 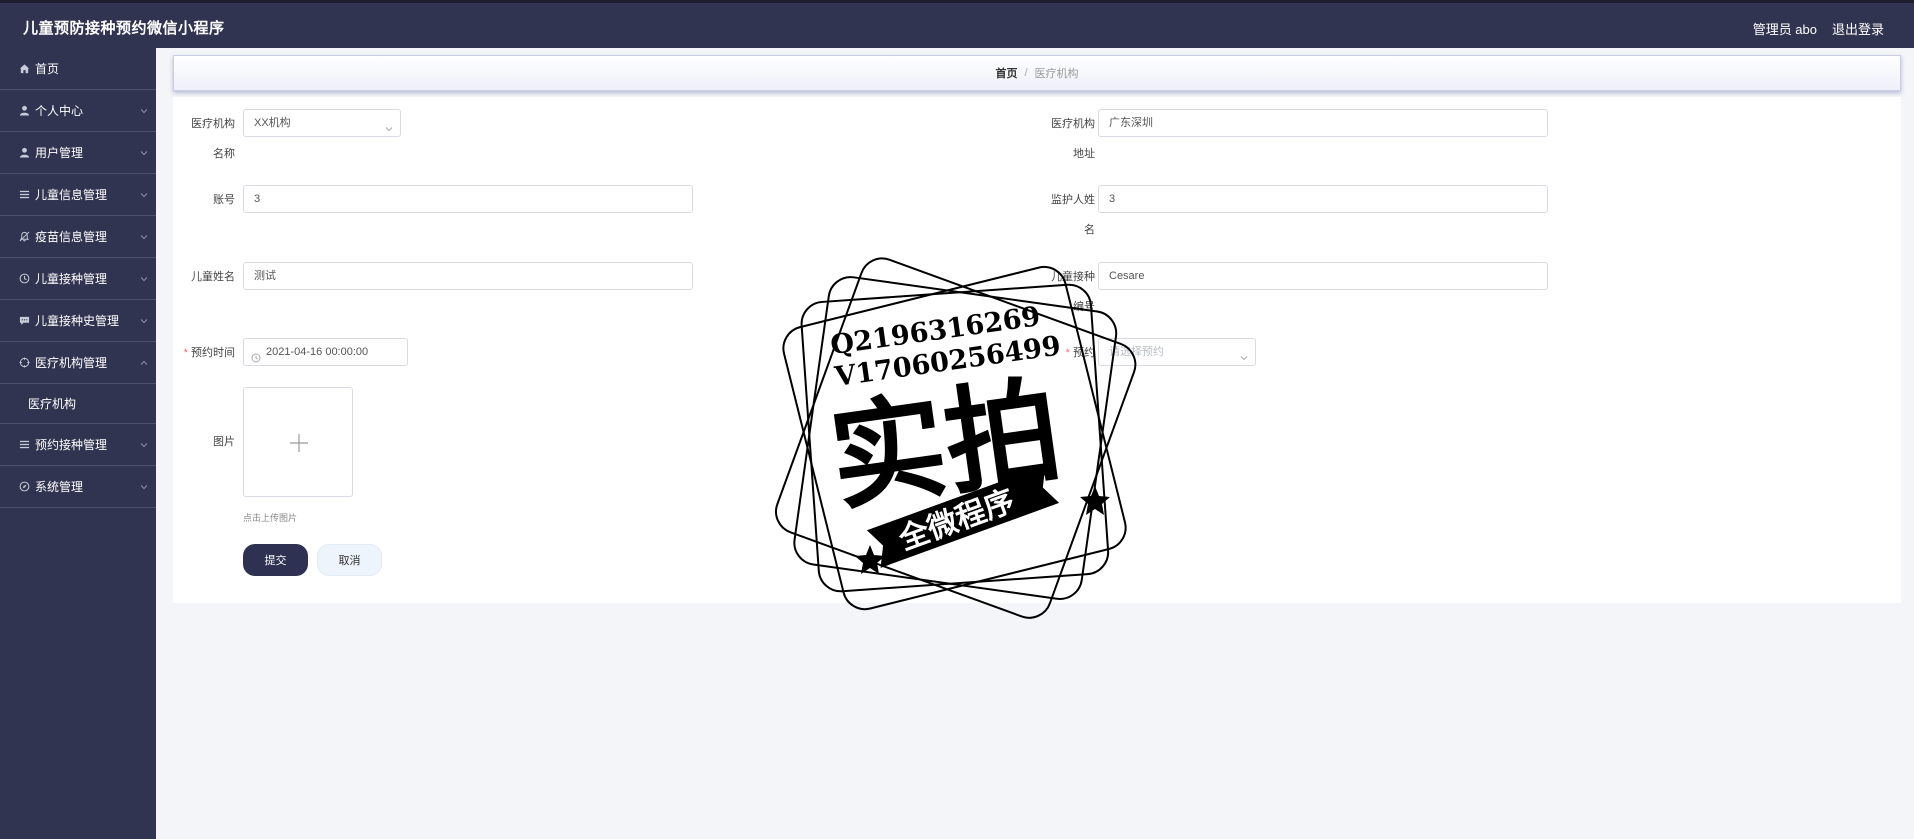 I want to click on org-name-select: XX机构, so click(x=322, y=123).